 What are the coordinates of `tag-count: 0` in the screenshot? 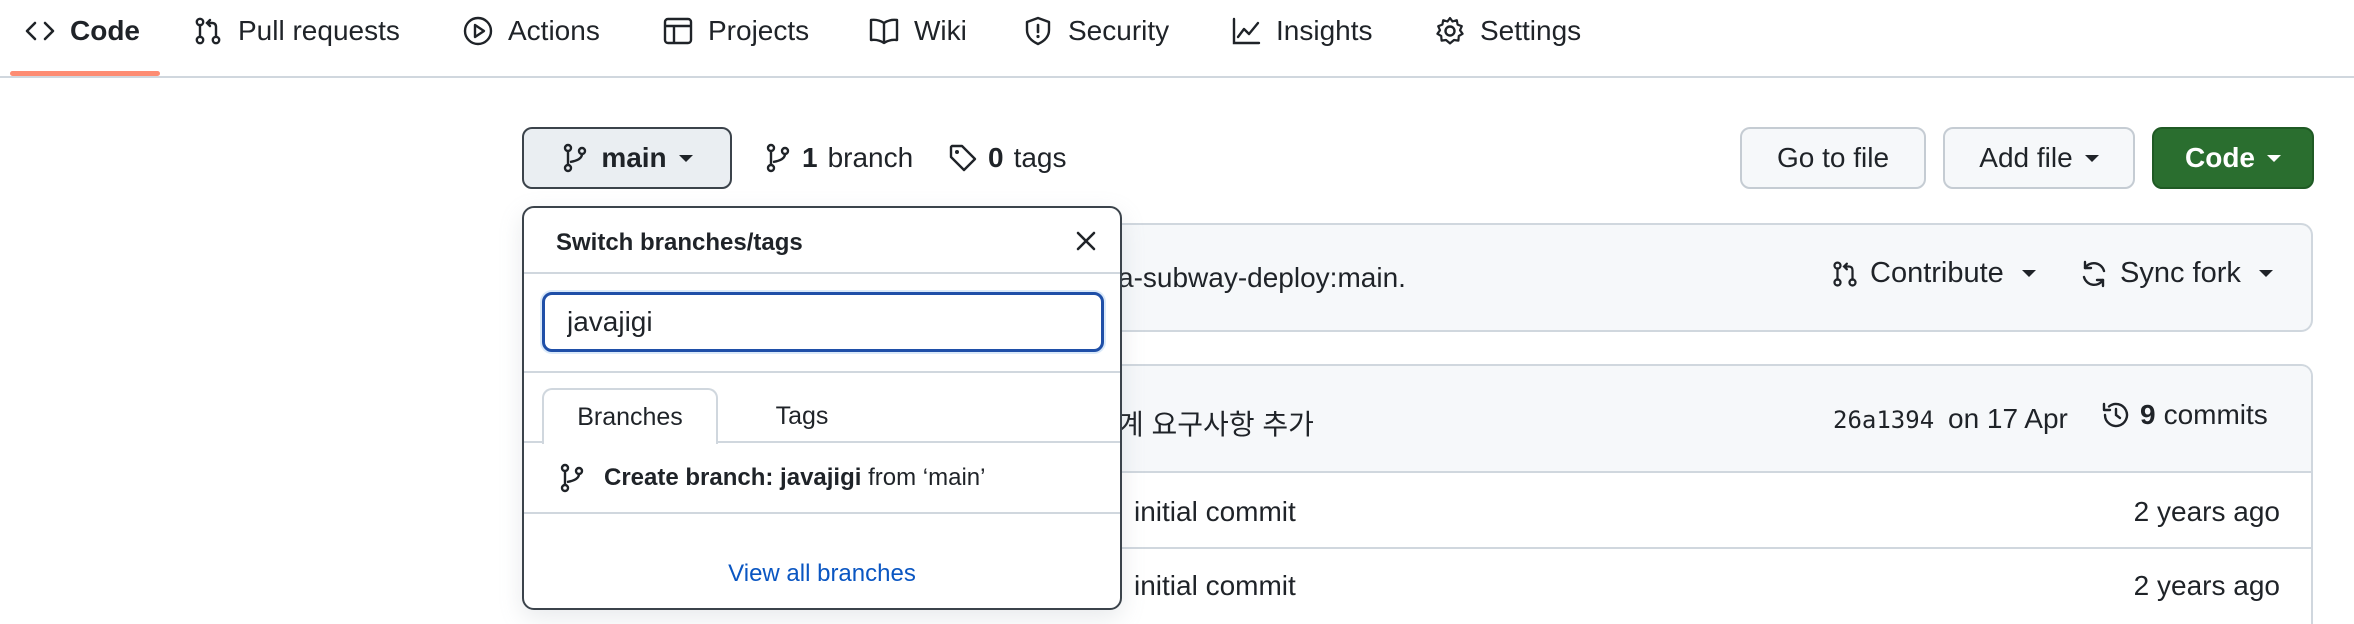 It's located at (996, 157).